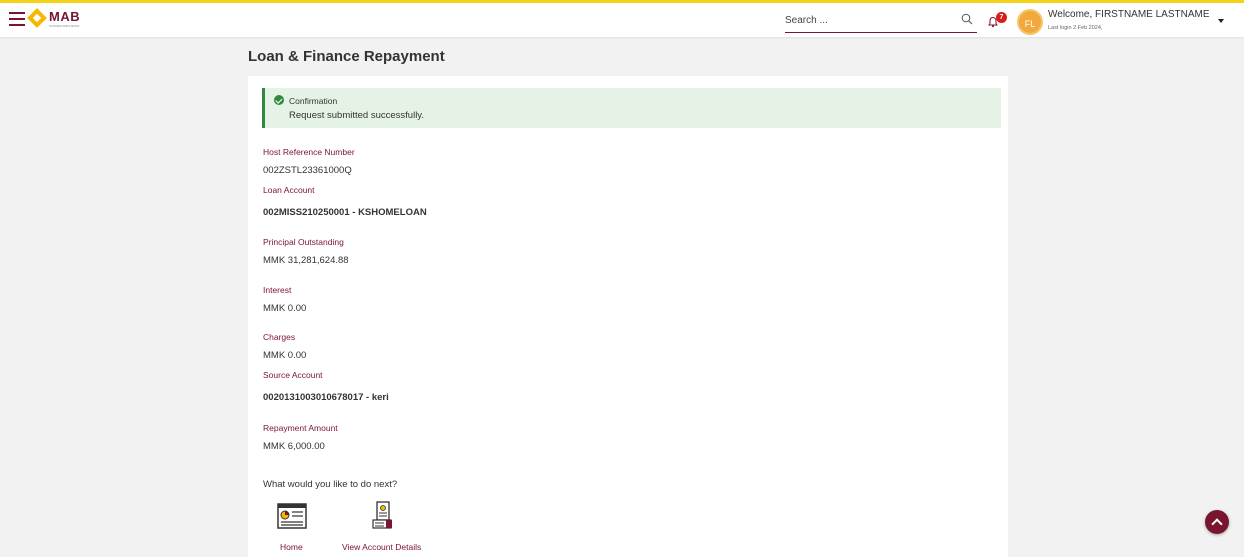  Describe the element at coordinates (1030, 22) in the screenshot. I see `avatar: FL` at that location.